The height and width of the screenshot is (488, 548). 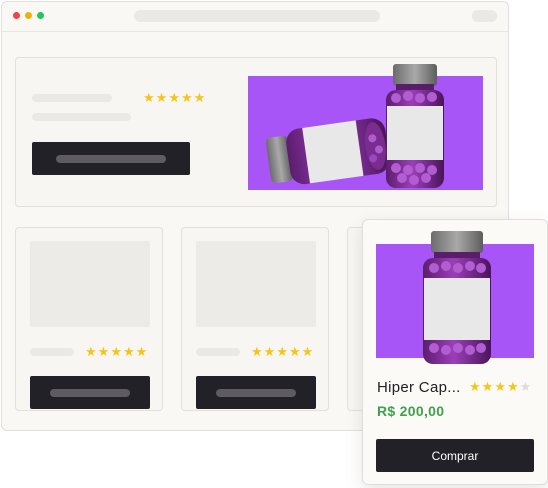 What do you see at coordinates (28, 15) in the screenshot?
I see `minimize-window-icon` at bounding box center [28, 15].